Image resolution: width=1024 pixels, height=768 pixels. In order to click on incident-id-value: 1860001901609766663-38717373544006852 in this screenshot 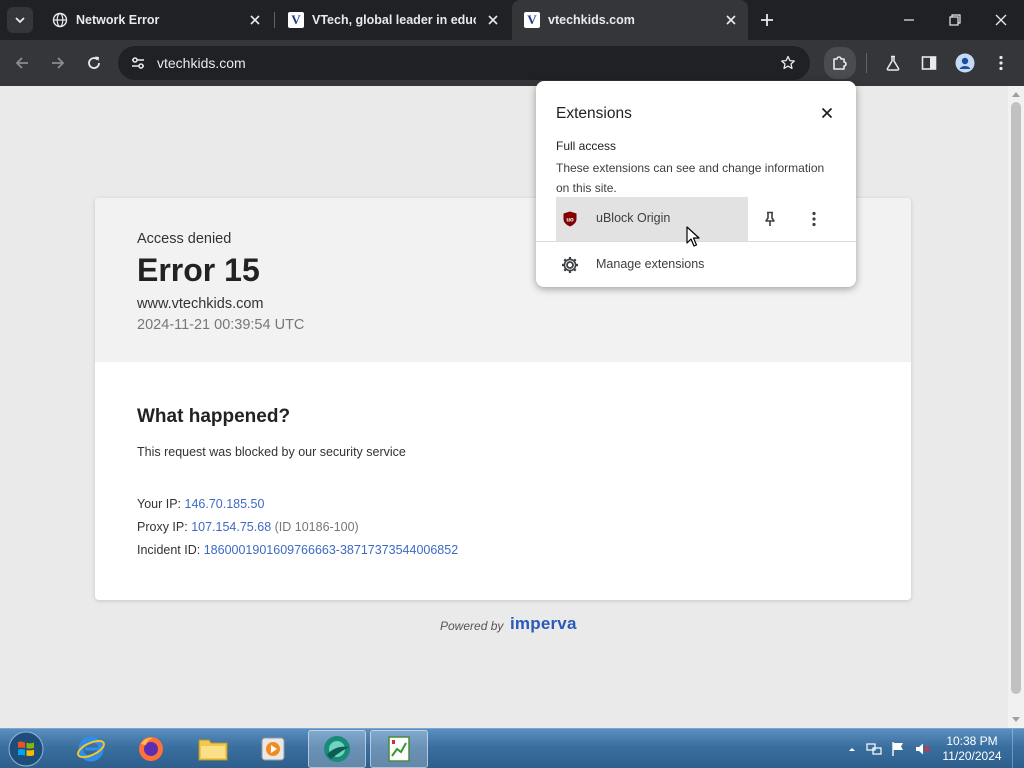, I will do `click(331, 550)`.